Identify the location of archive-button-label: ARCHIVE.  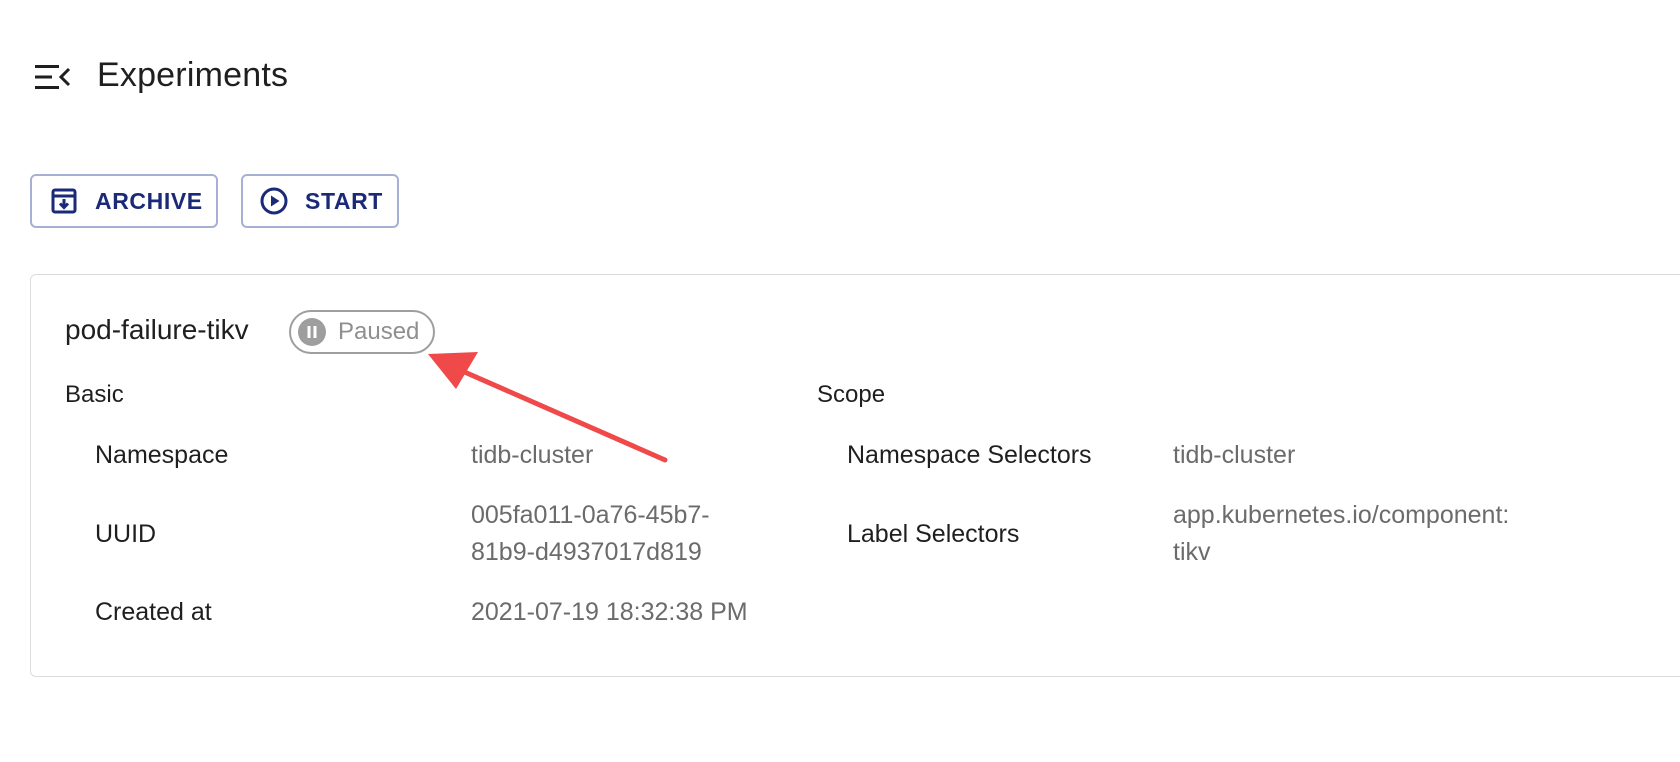
(149, 200).